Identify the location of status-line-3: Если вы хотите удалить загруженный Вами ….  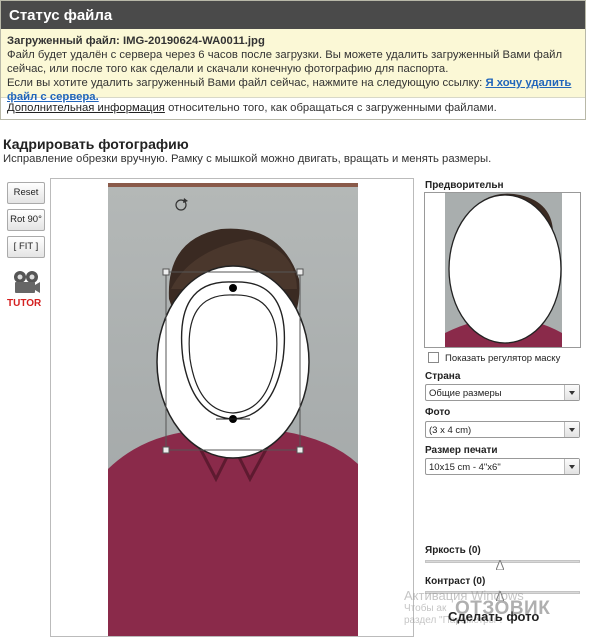
(289, 83).